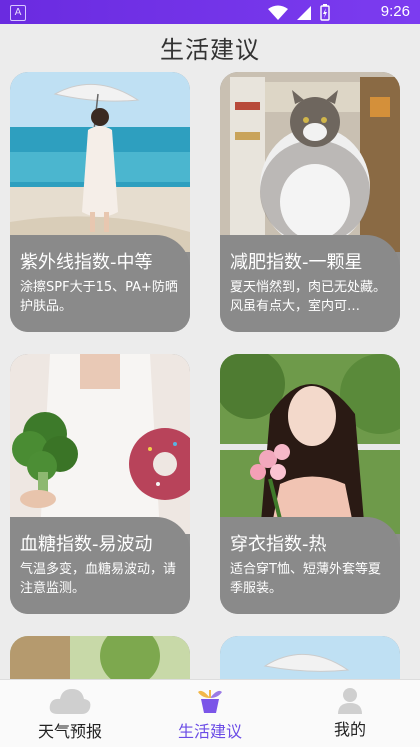  I want to click on card-title: 穿衣指数-热, so click(278, 544).